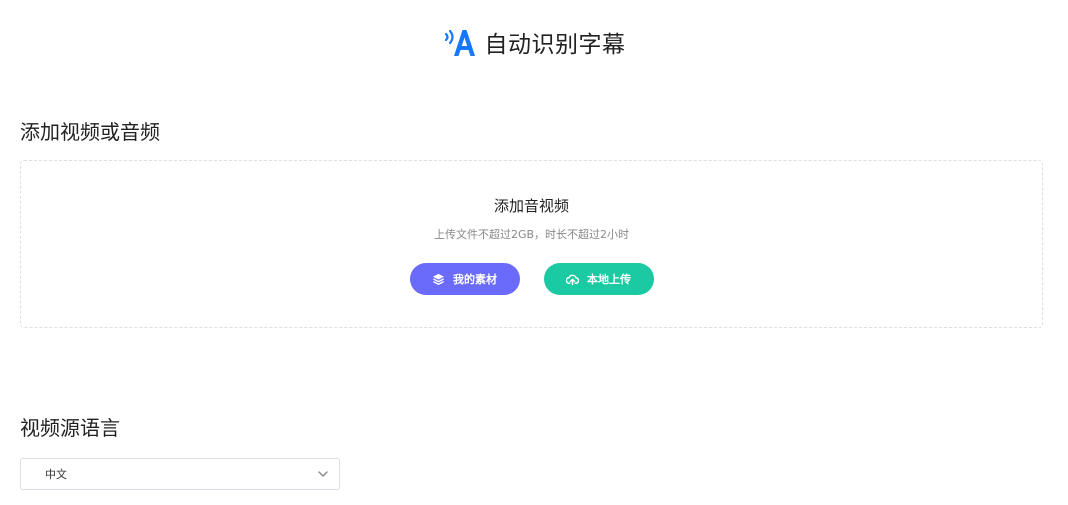 The image size is (1068, 505). I want to click on header: 自动识别字幕, so click(534, 42).